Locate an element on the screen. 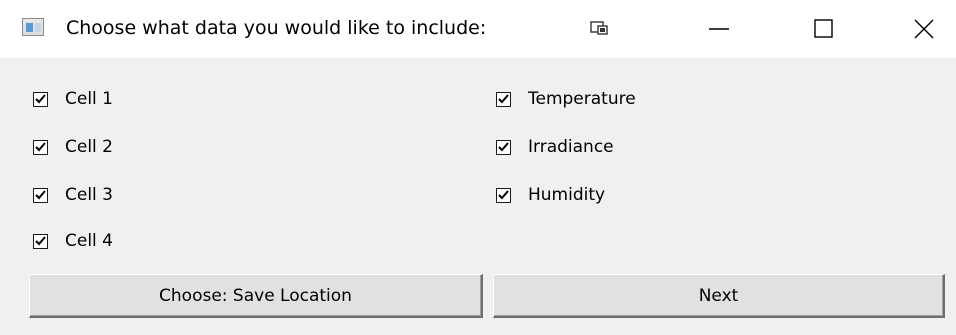 The image size is (956, 335). checkbox-irradiance: Irradiance is located at coordinates (555, 147).